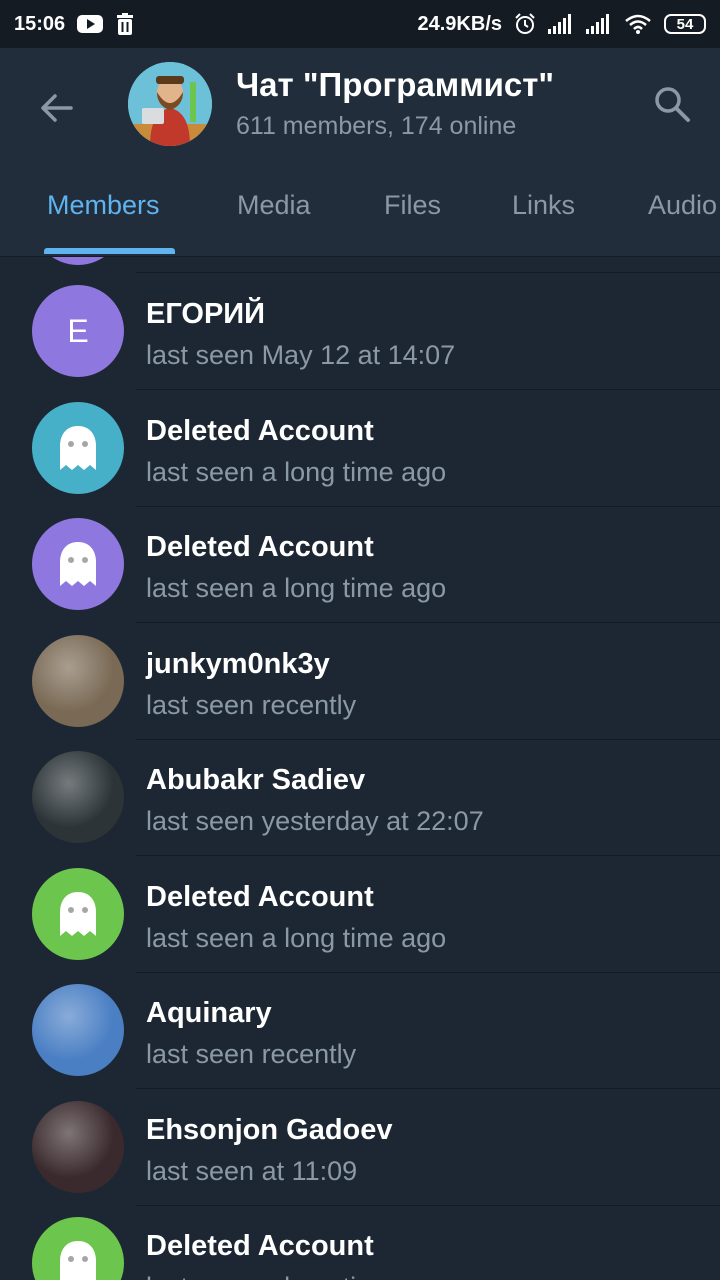  I want to click on youtube-icon, so click(90, 24).